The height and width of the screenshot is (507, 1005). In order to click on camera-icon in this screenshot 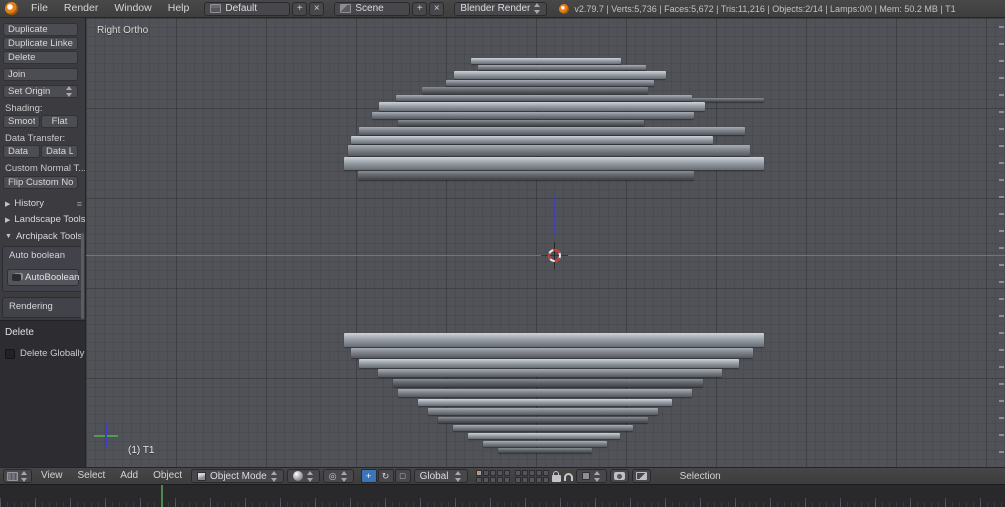, I will do `click(619, 476)`.